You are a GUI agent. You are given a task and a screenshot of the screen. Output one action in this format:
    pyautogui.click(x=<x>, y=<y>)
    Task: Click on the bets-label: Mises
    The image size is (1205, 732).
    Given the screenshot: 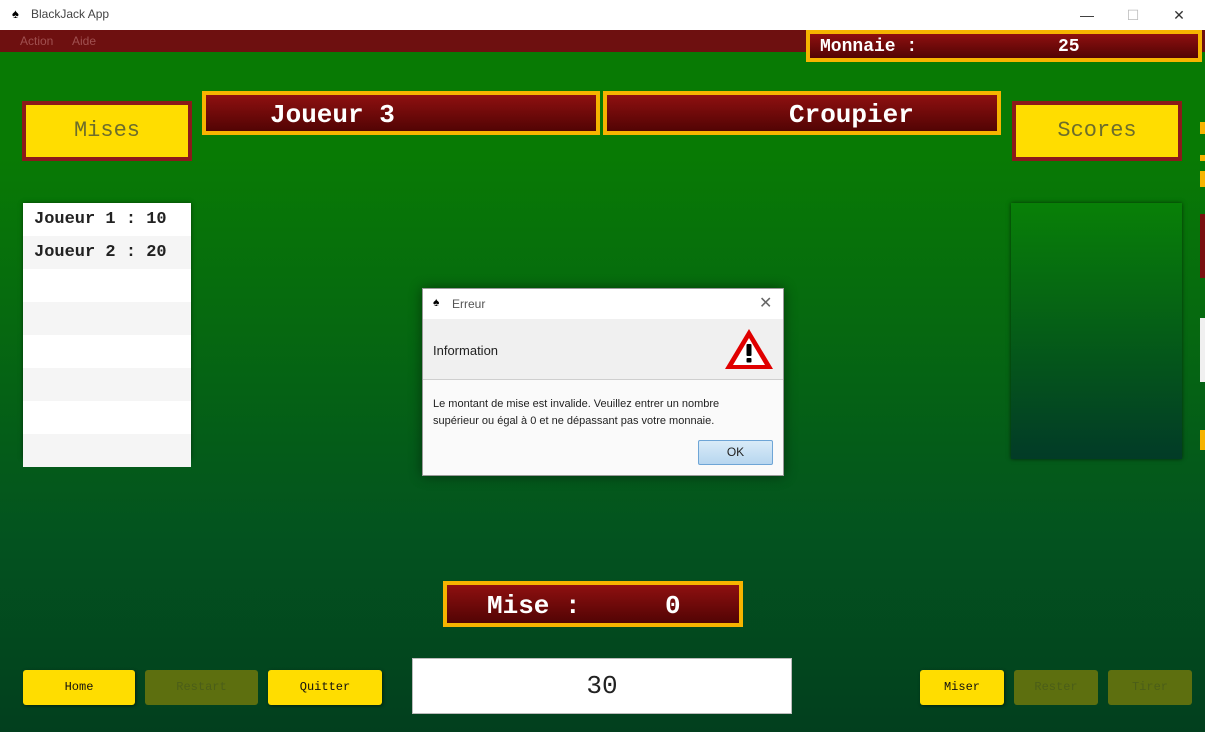 What is the action you would take?
    pyautogui.click(x=107, y=131)
    